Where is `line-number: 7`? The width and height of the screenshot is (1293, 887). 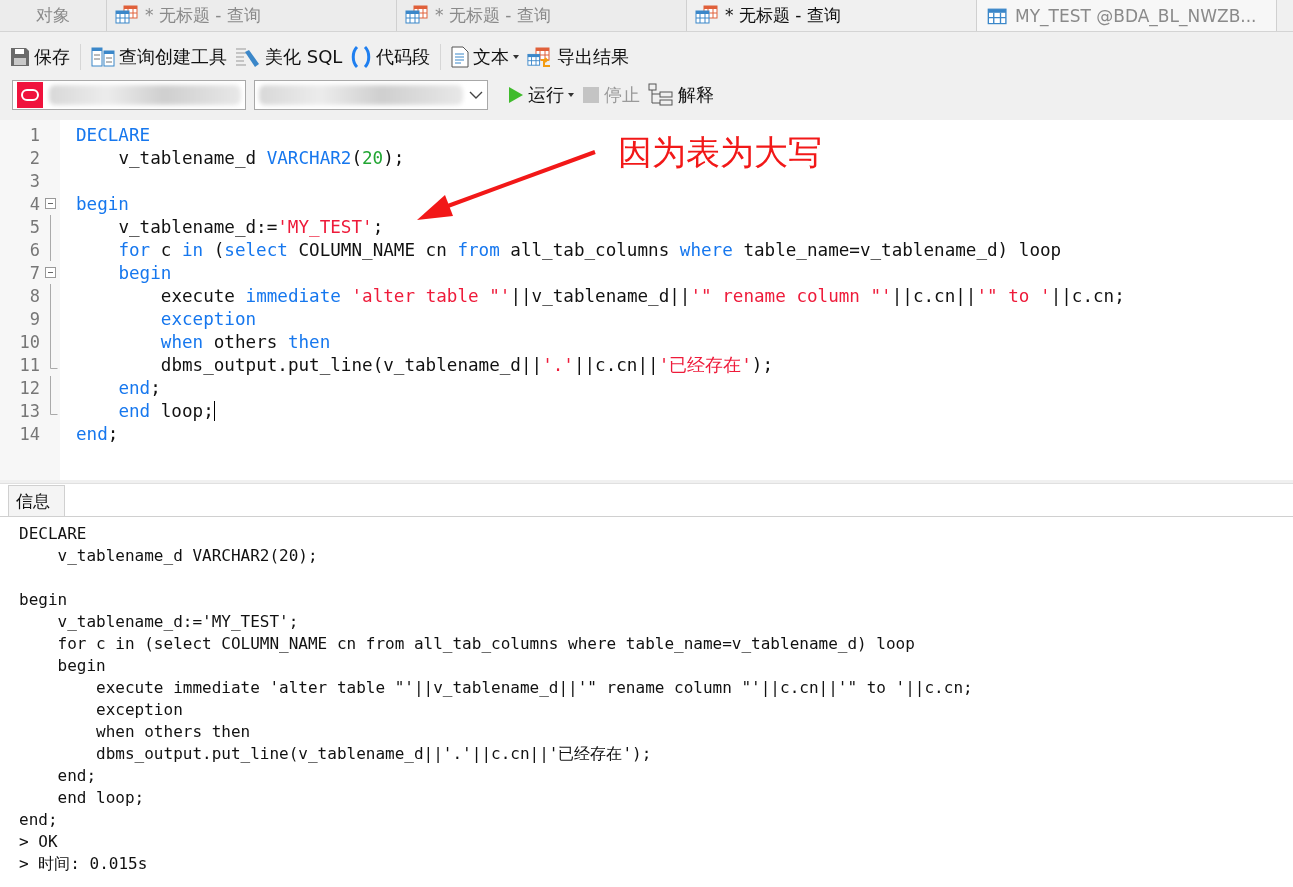 line-number: 7 is located at coordinates (34, 272).